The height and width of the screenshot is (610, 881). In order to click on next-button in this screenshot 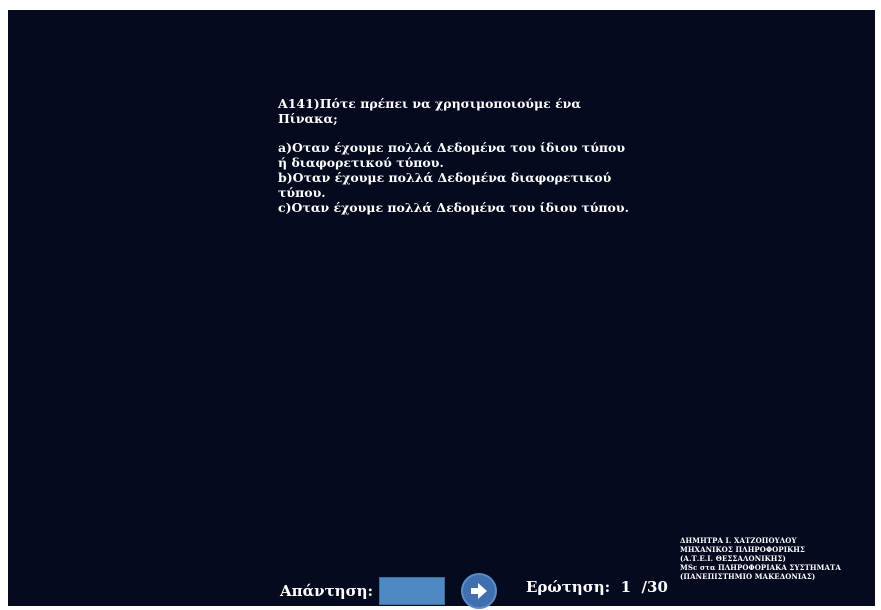, I will do `click(479, 591)`.